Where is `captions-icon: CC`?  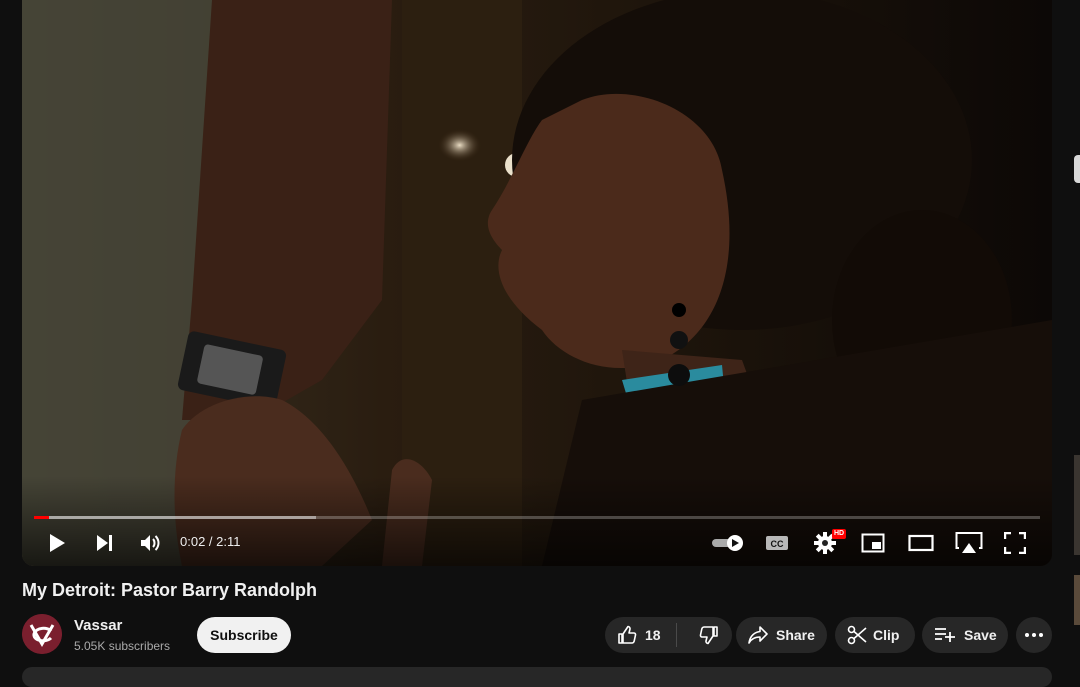
captions-icon: CC is located at coordinates (777, 543).